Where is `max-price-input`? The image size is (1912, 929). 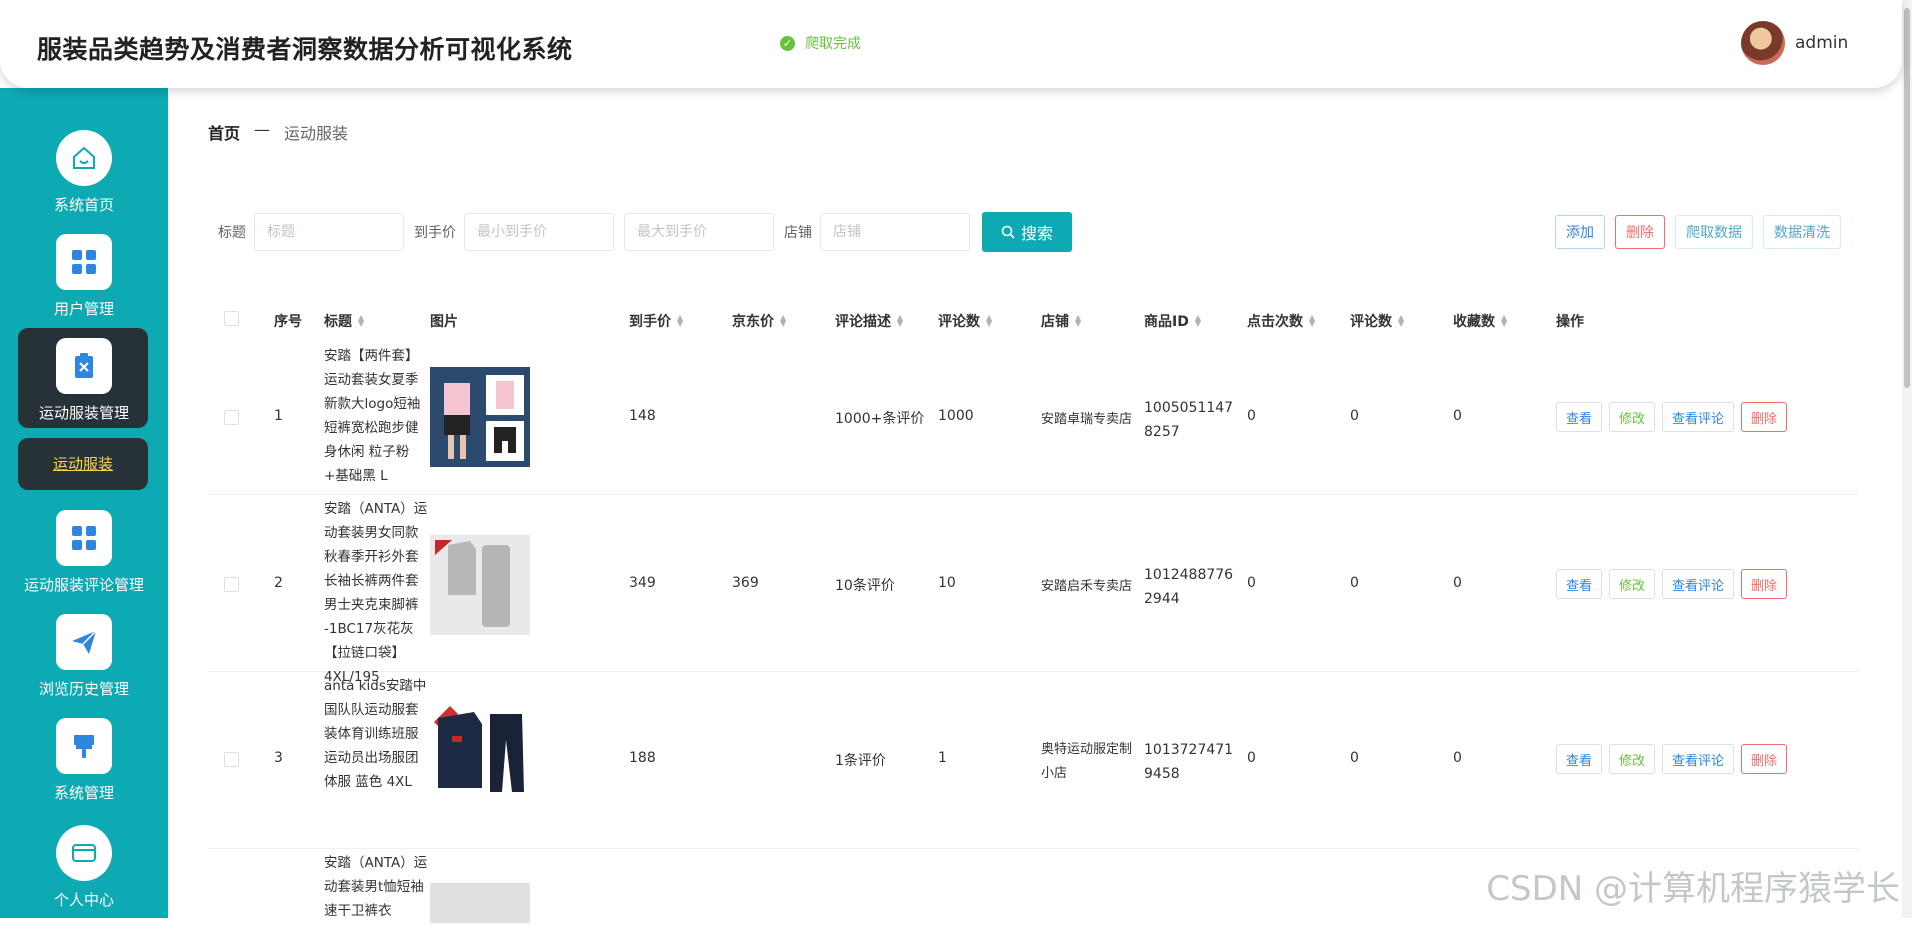 max-price-input is located at coordinates (699, 232).